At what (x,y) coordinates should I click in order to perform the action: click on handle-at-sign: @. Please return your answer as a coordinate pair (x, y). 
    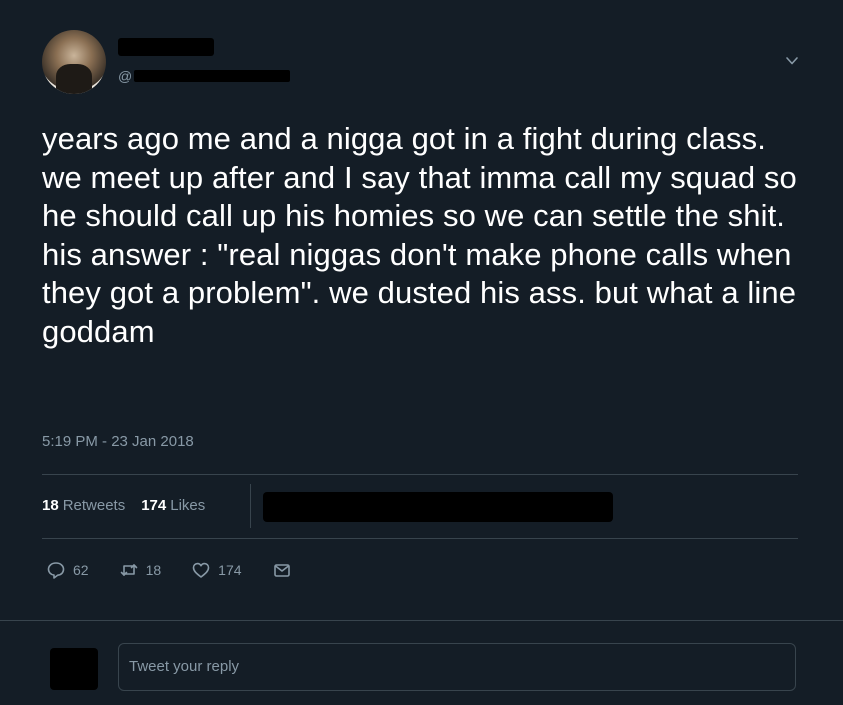
    Looking at the image, I should click on (125, 76).